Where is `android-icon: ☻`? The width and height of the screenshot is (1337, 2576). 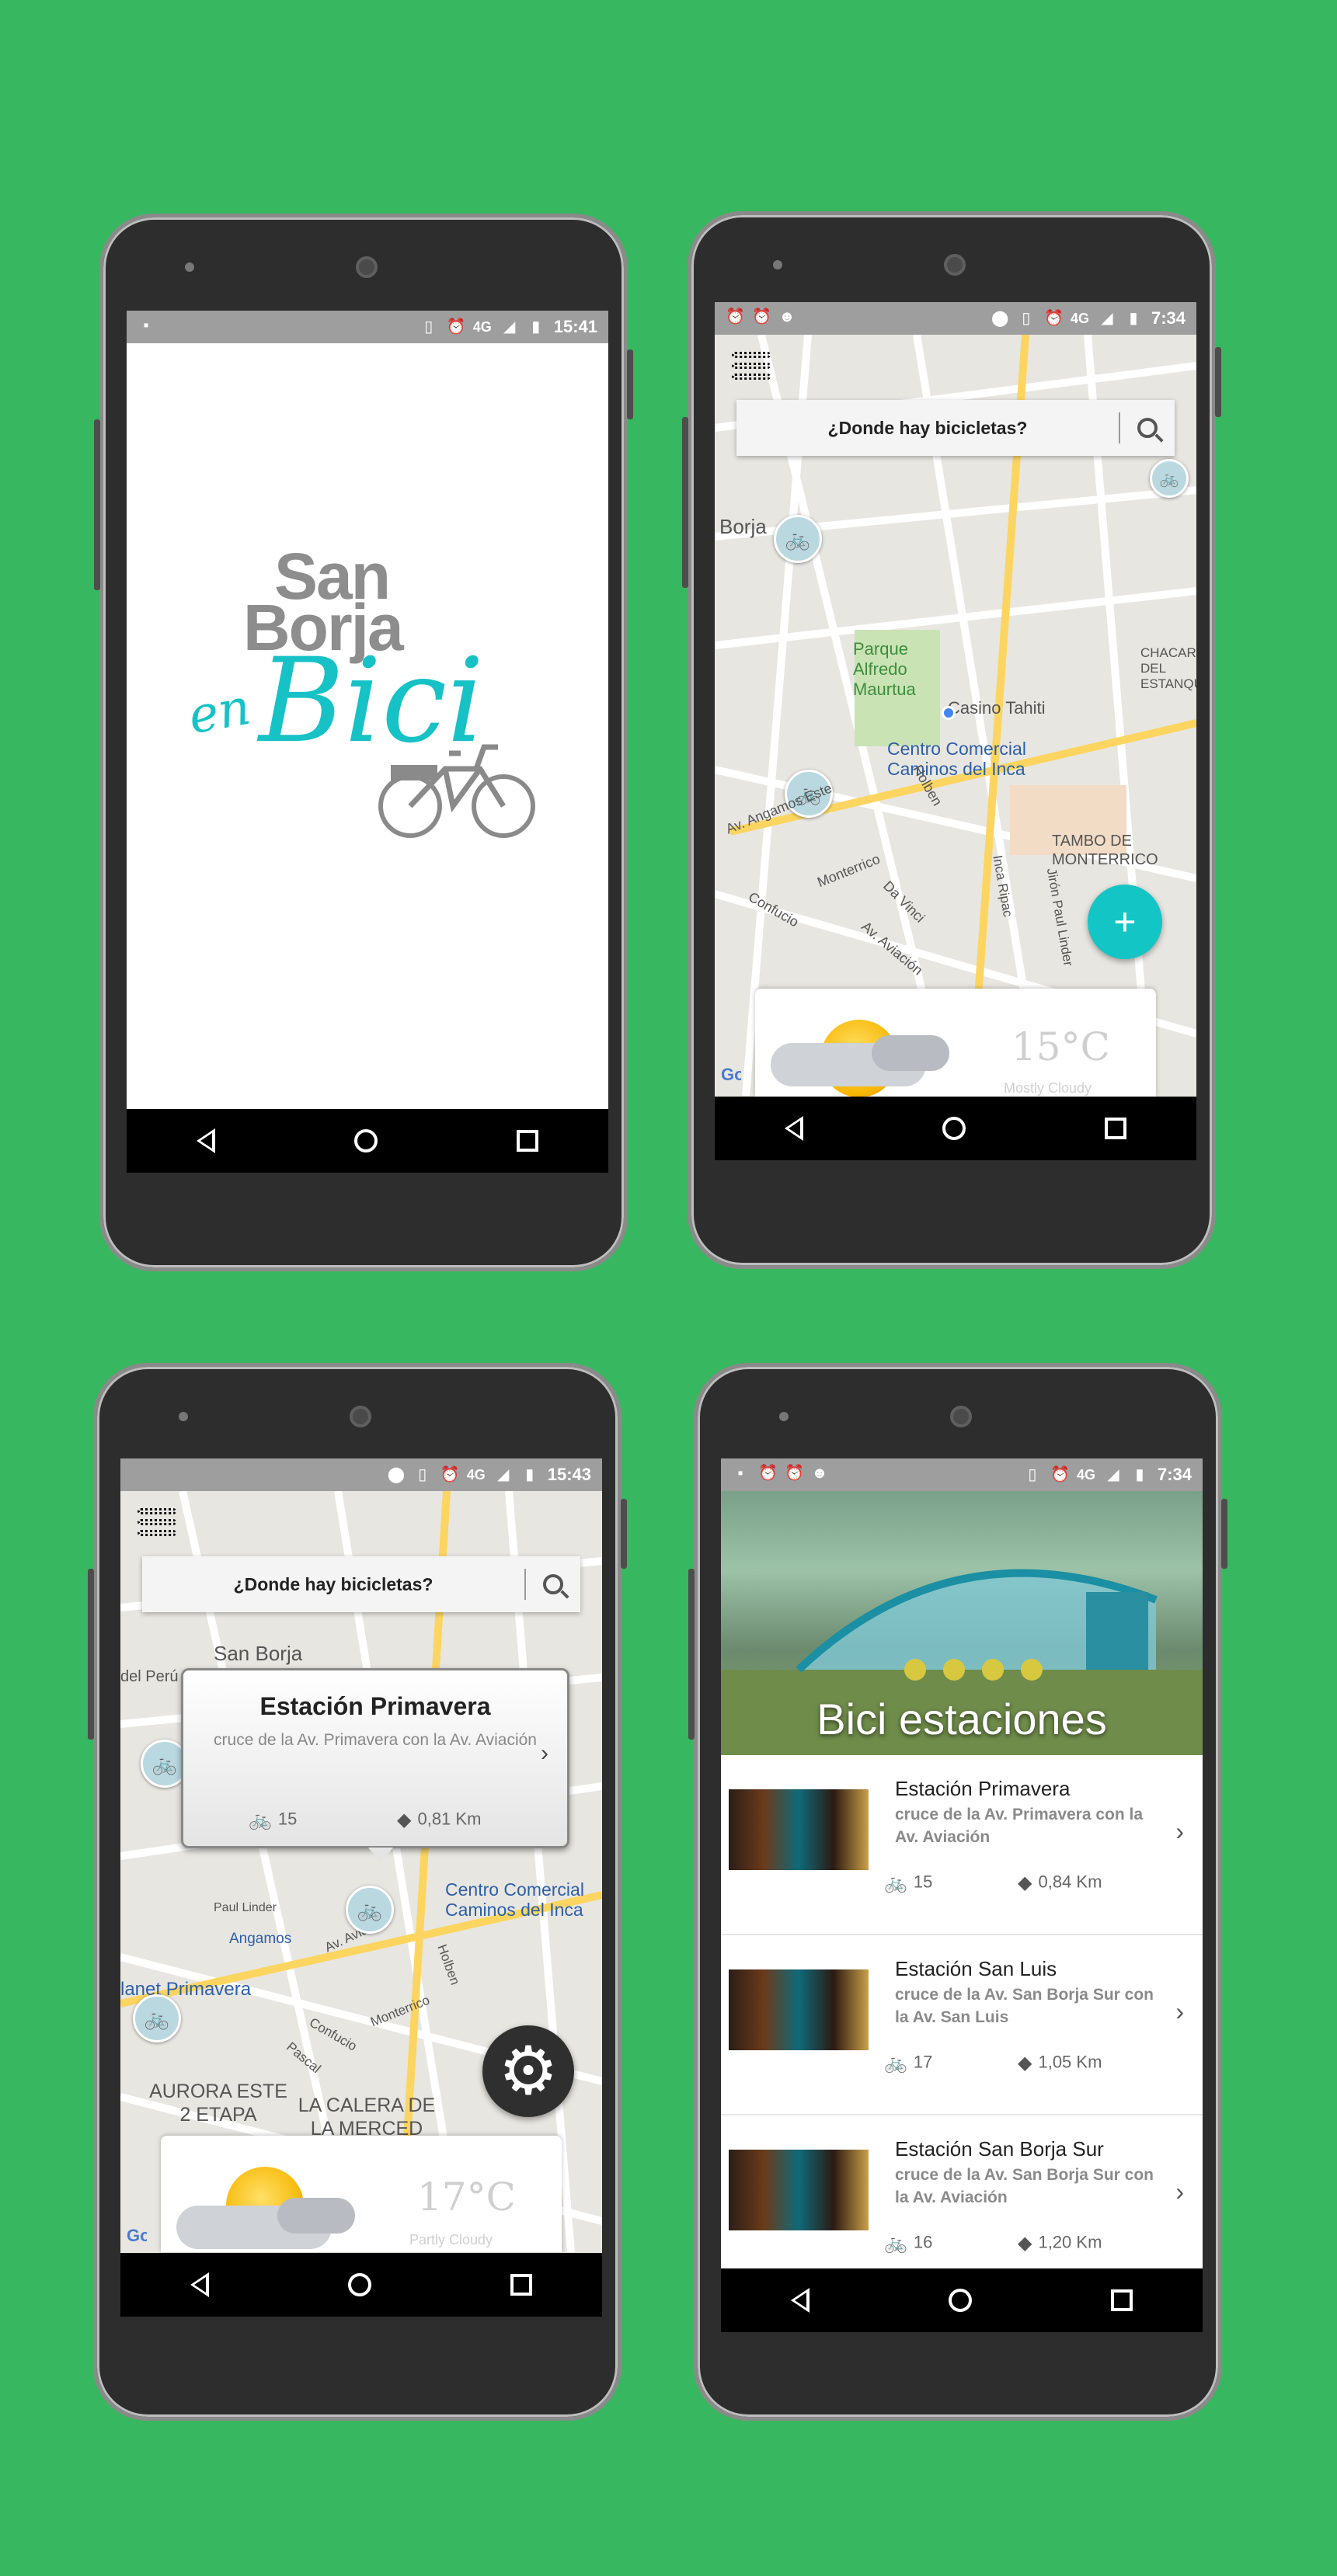 android-icon: ☻ is located at coordinates (819, 1473).